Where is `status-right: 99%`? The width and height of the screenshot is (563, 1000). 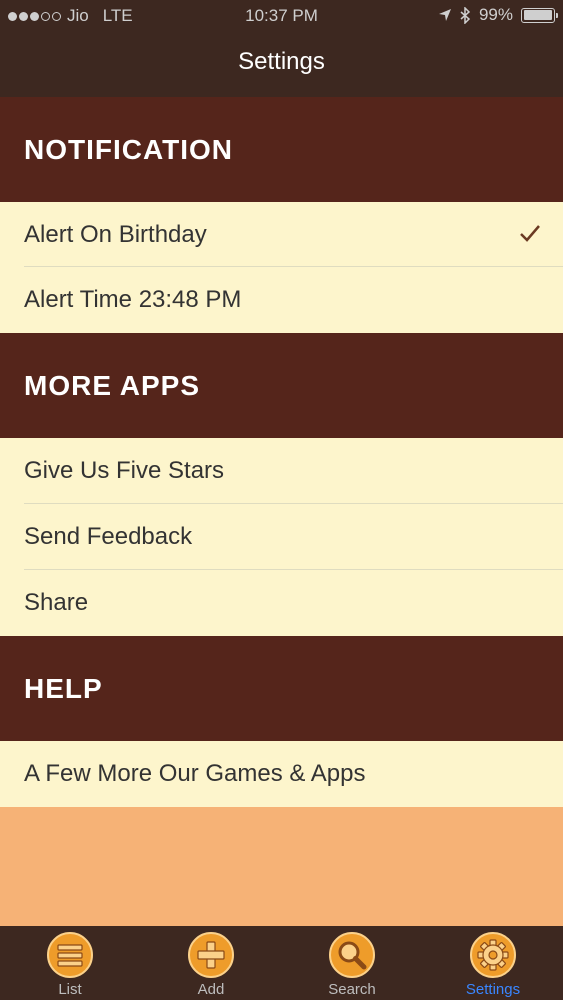 status-right: 99% is located at coordinates (498, 15).